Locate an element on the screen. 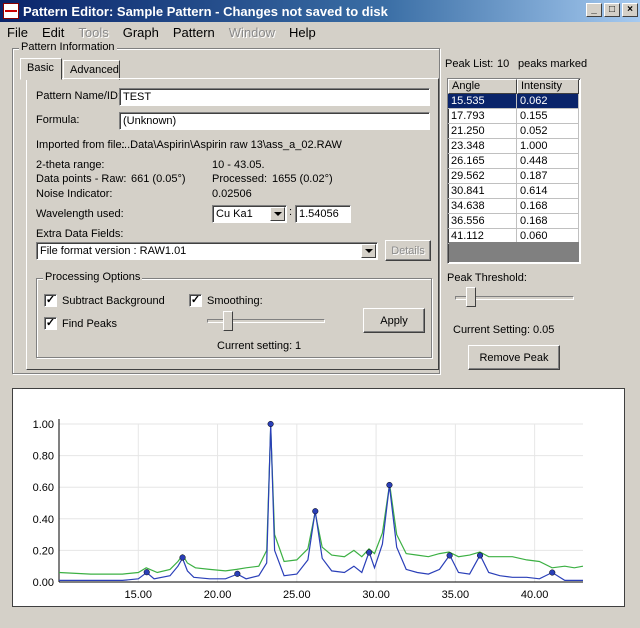 The width and height of the screenshot is (640, 628). apply-button: Apply is located at coordinates (394, 320).